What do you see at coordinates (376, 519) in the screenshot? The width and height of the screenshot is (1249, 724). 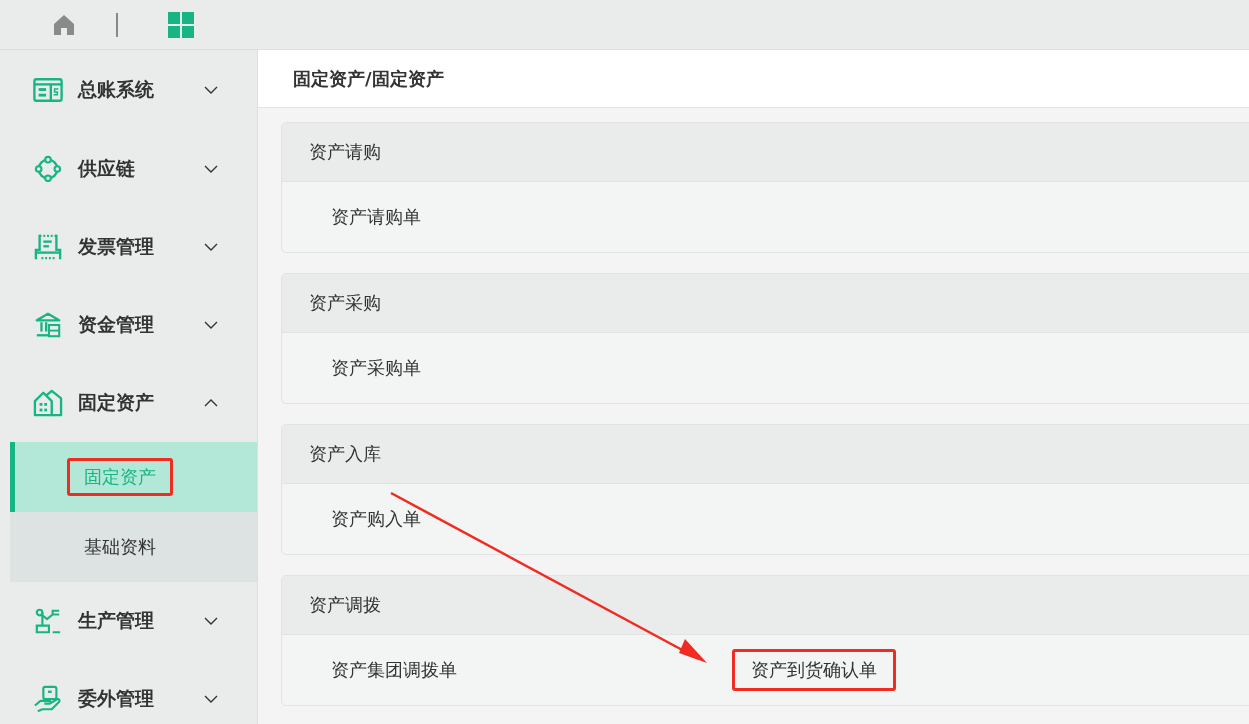 I see `menu-link: 资产购入单` at bounding box center [376, 519].